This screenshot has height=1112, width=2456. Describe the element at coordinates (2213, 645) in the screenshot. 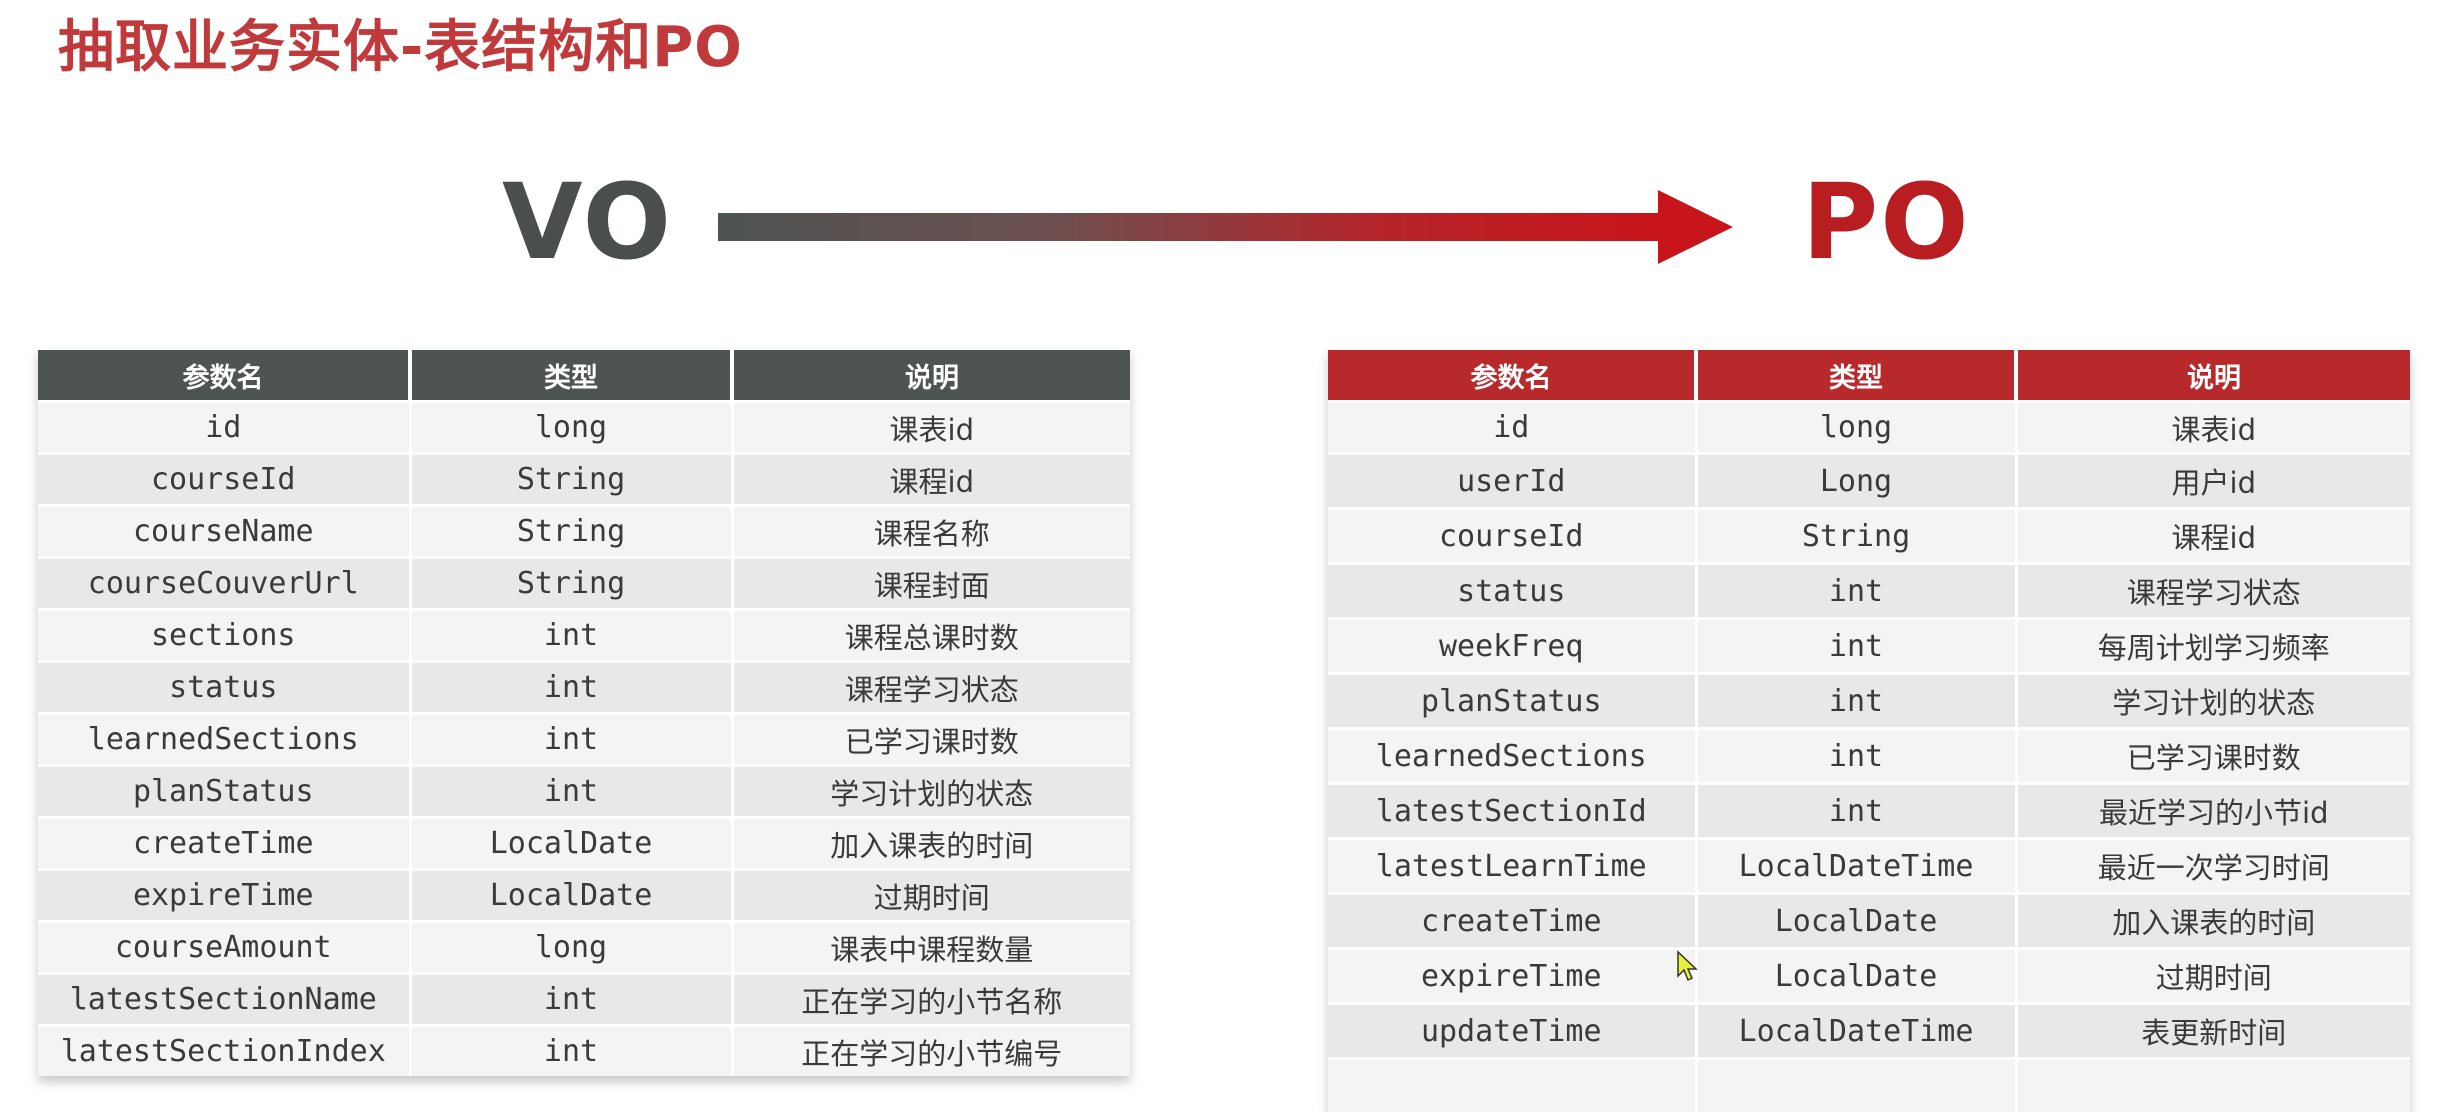

I see `po-cell-description: 每周计划学习频率` at that location.